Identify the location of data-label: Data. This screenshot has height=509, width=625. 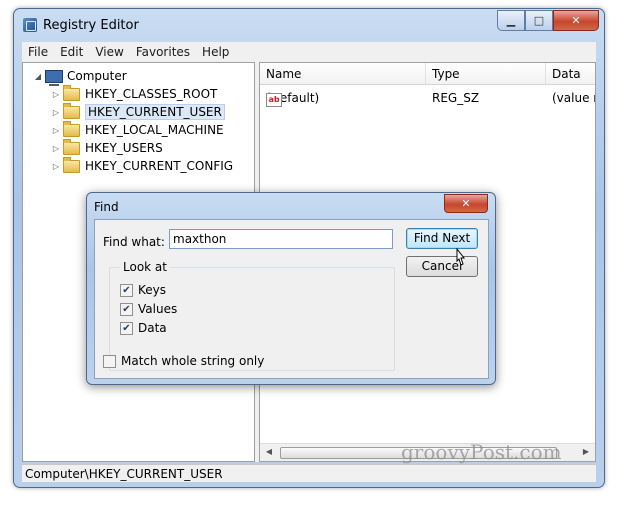
(152, 328).